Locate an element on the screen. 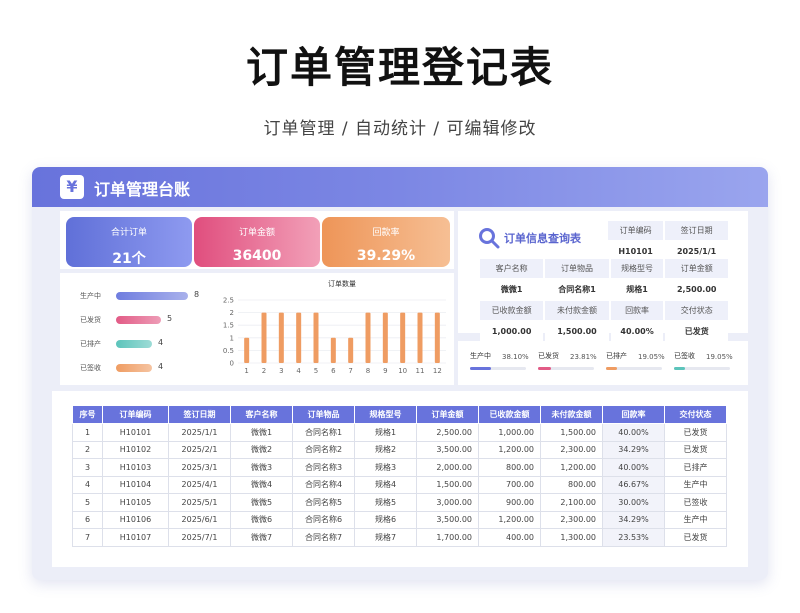 The height and width of the screenshot is (613, 800). table-cell: 微微5 is located at coordinates (261, 502).